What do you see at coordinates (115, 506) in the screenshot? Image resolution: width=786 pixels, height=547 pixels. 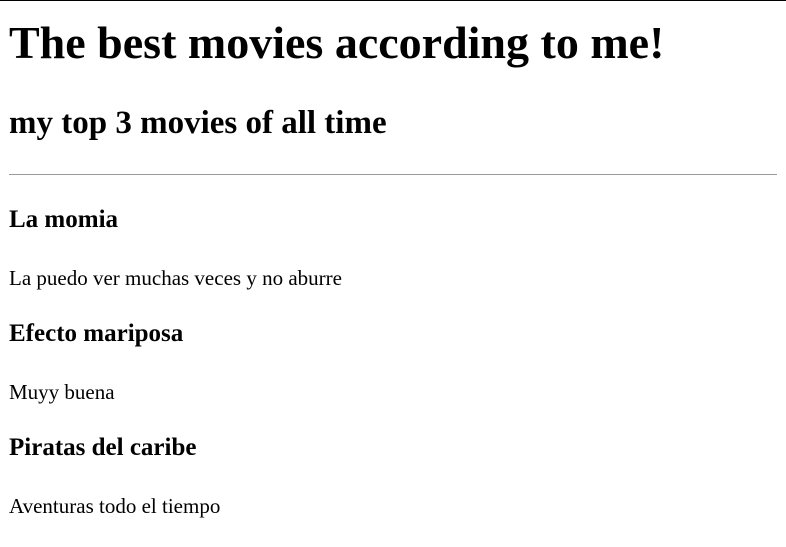 I see `movie-description-piratas-del-caribe: Aventuras todo el tiempo` at bounding box center [115, 506].